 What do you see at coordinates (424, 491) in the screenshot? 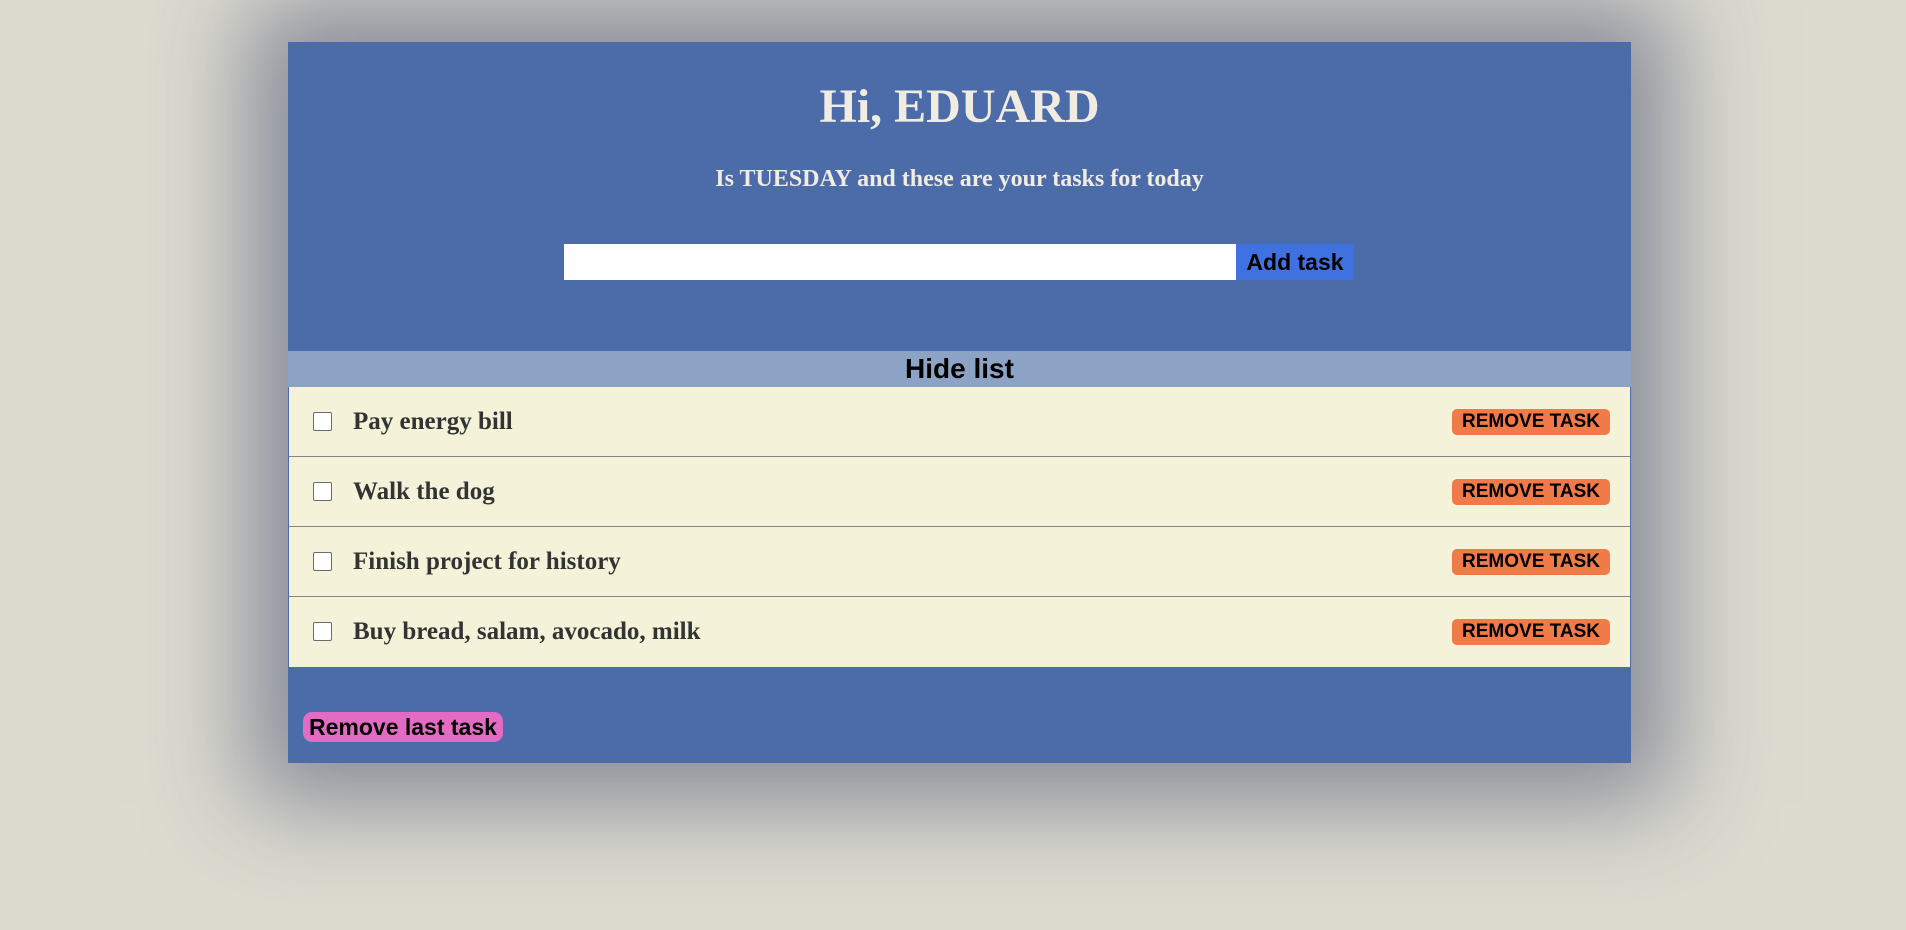
I see `task-text: Walk the dog` at bounding box center [424, 491].